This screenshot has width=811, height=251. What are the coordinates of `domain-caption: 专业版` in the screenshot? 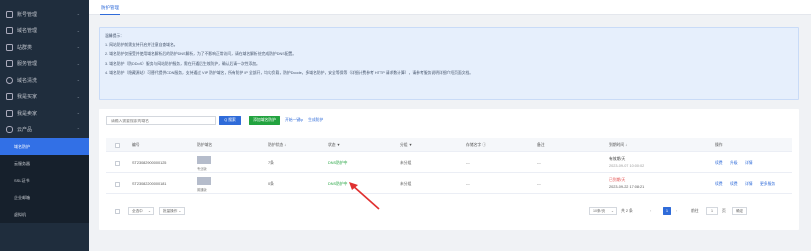 It's located at (202, 169).